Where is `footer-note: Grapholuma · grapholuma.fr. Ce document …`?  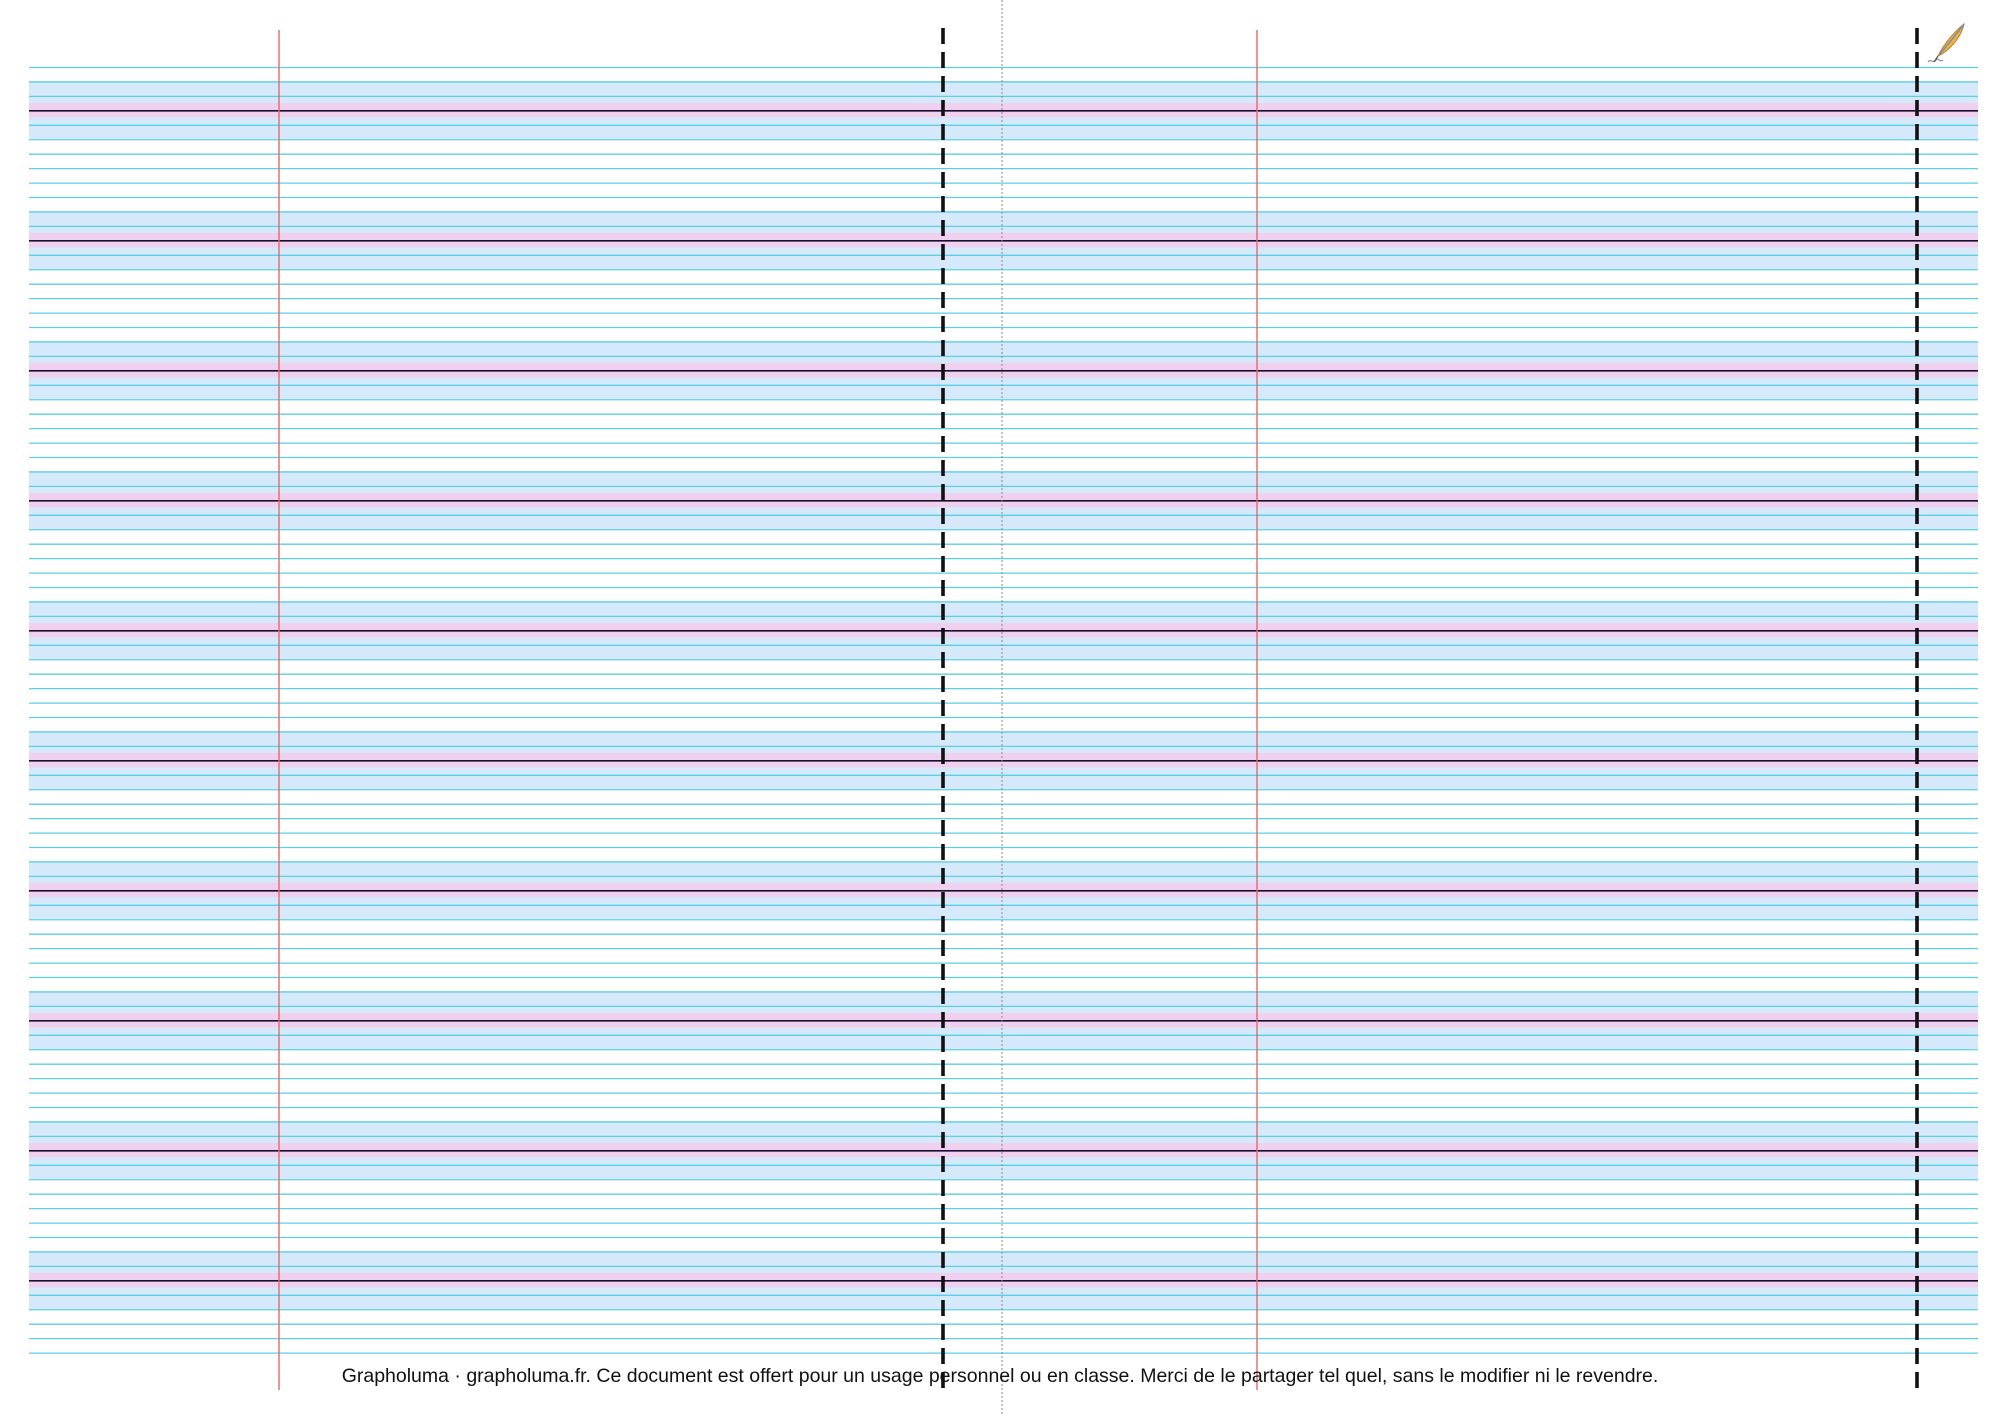
footer-note: Grapholuma · grapholuma.fr. Ce document … is located at coordinates (1000, 1376).